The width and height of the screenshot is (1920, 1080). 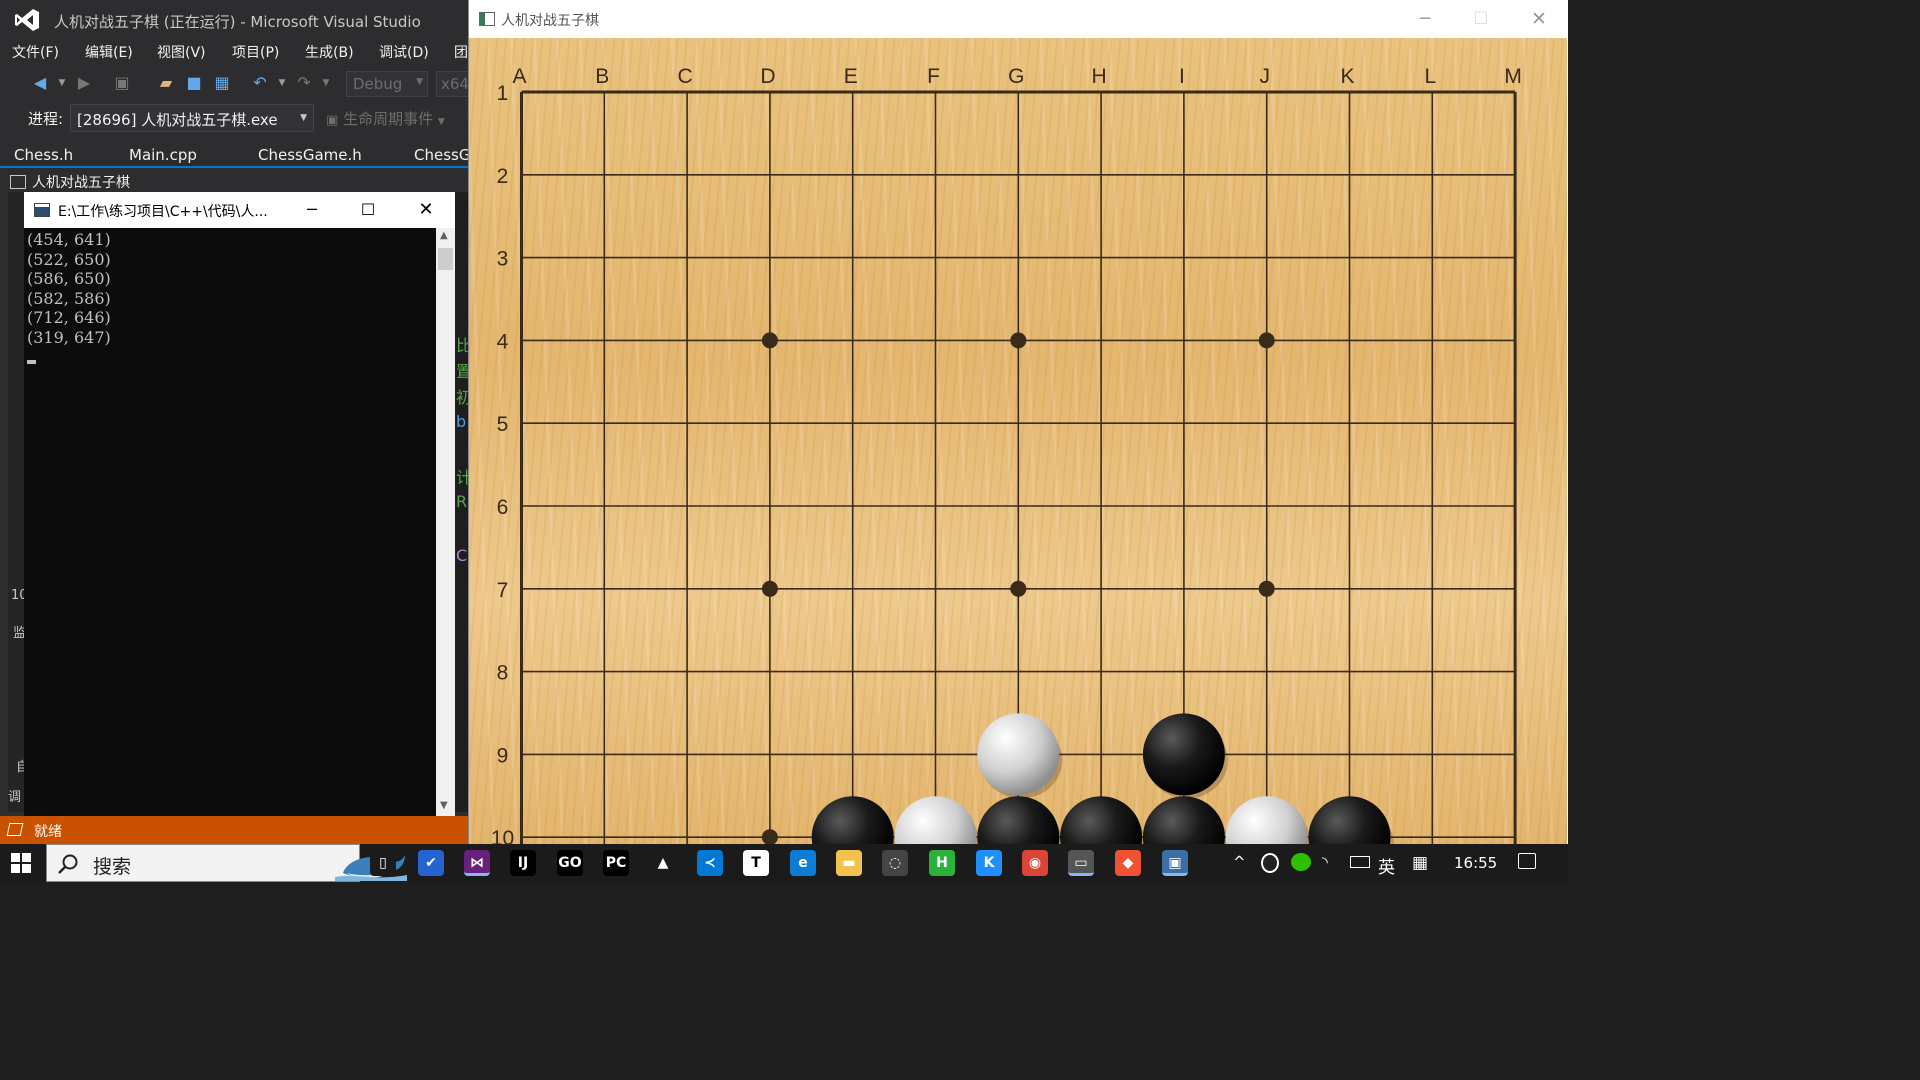 What do you see at coordinates (849, 863) in the screenshot?
I see `file-explorer-icon: ▬` at bounding box center [849, 863].